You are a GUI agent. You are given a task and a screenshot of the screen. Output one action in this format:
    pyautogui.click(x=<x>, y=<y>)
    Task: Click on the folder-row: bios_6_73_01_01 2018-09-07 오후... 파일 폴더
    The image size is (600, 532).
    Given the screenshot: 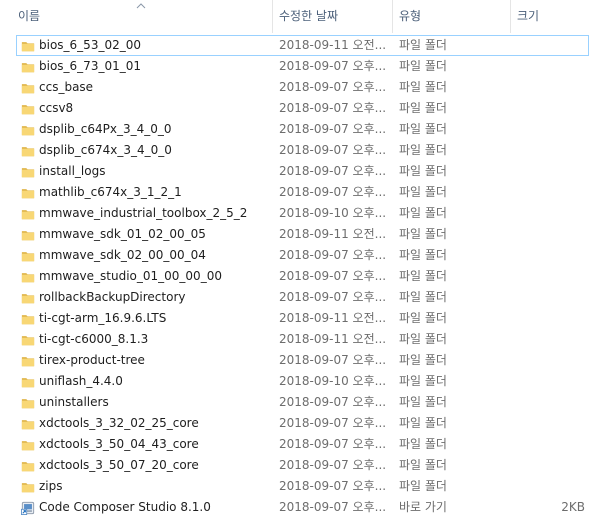 What is the action you would take?
    pyautogui.click(x=302, y=66)
    